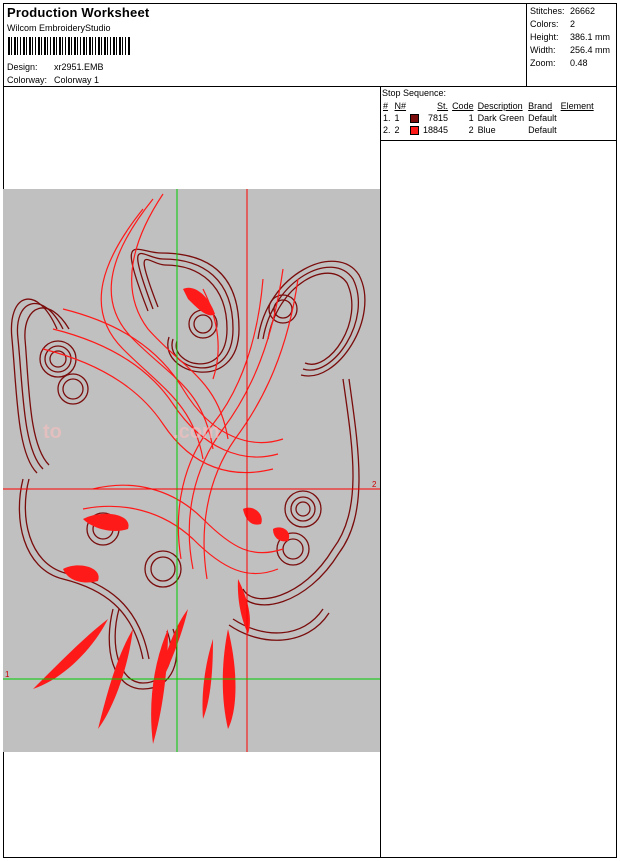  I want to click on row-n: 1, so click(397, 118).